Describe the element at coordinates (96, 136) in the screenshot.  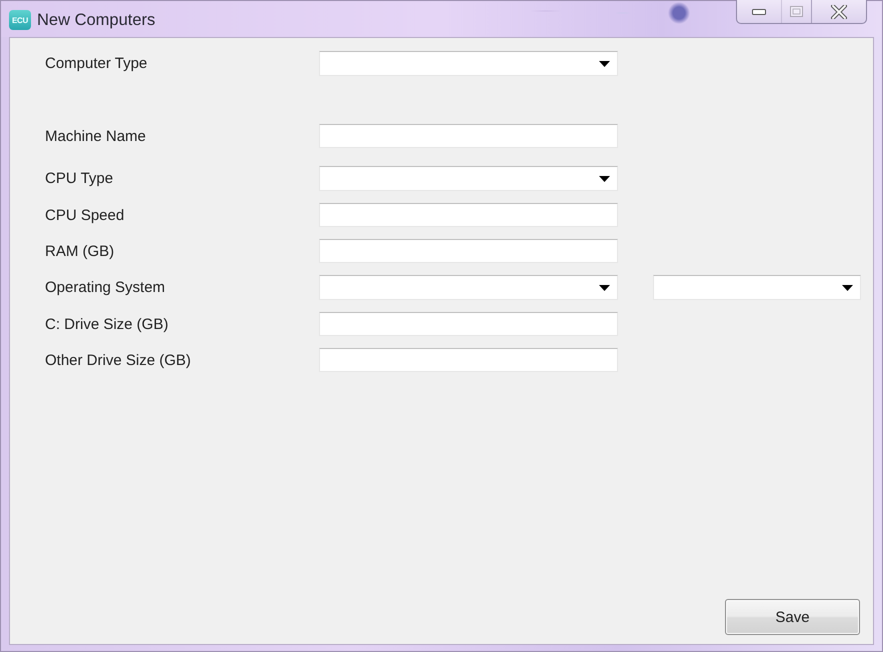
I see `field-label: Machine Name` at that location.